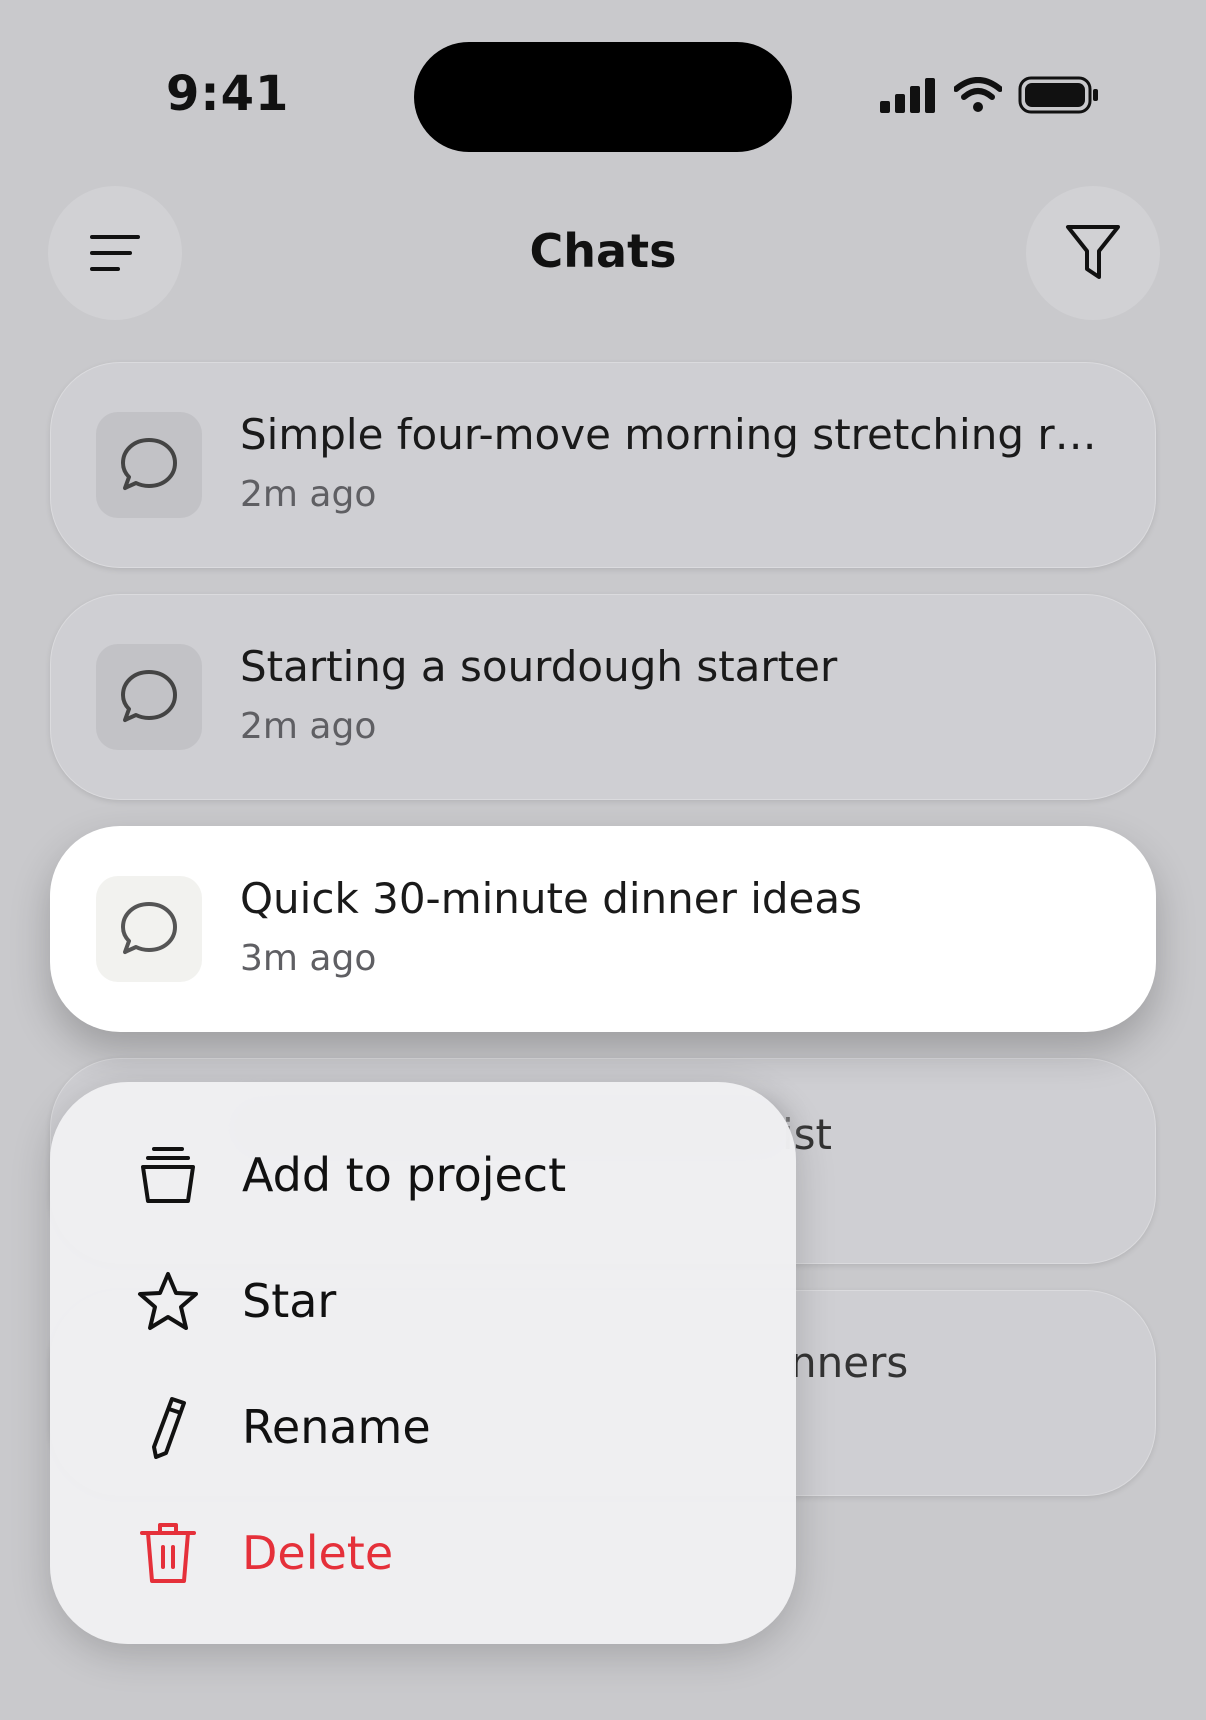 This screenshot has height=1720, width=1206. I want to click on menu-item-label: Rename, so click(336, 1427).